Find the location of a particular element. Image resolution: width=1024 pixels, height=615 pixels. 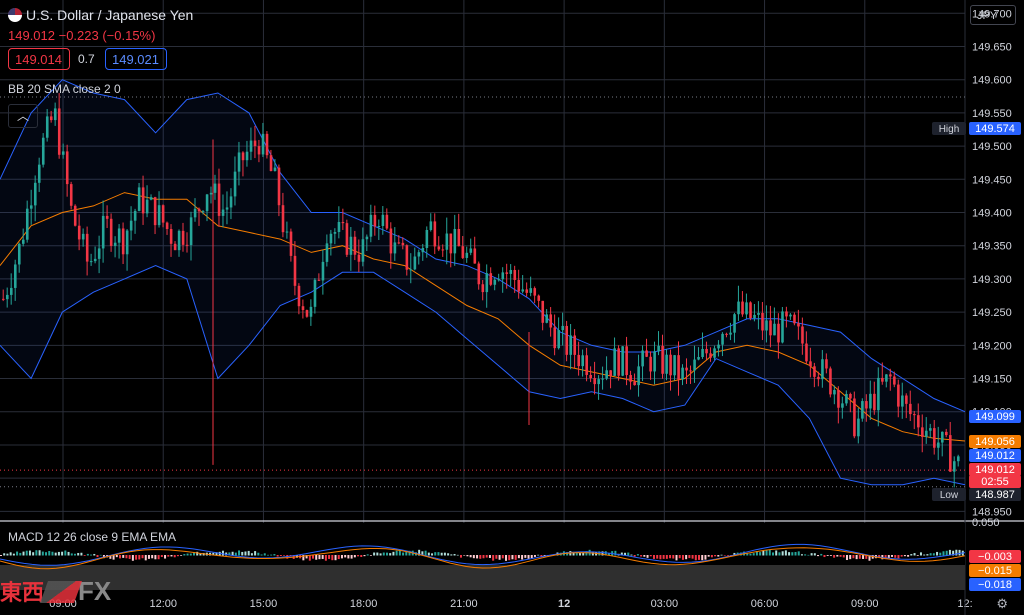

price-label-value: 148.987 is located at coordinates (995, 495).